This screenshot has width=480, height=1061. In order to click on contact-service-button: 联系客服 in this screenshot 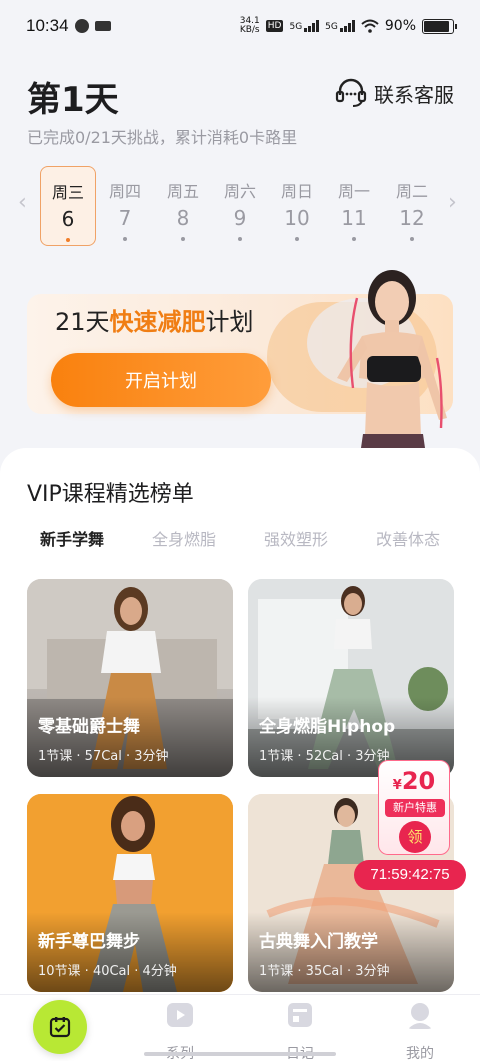, I will do `click(394, 93)`.